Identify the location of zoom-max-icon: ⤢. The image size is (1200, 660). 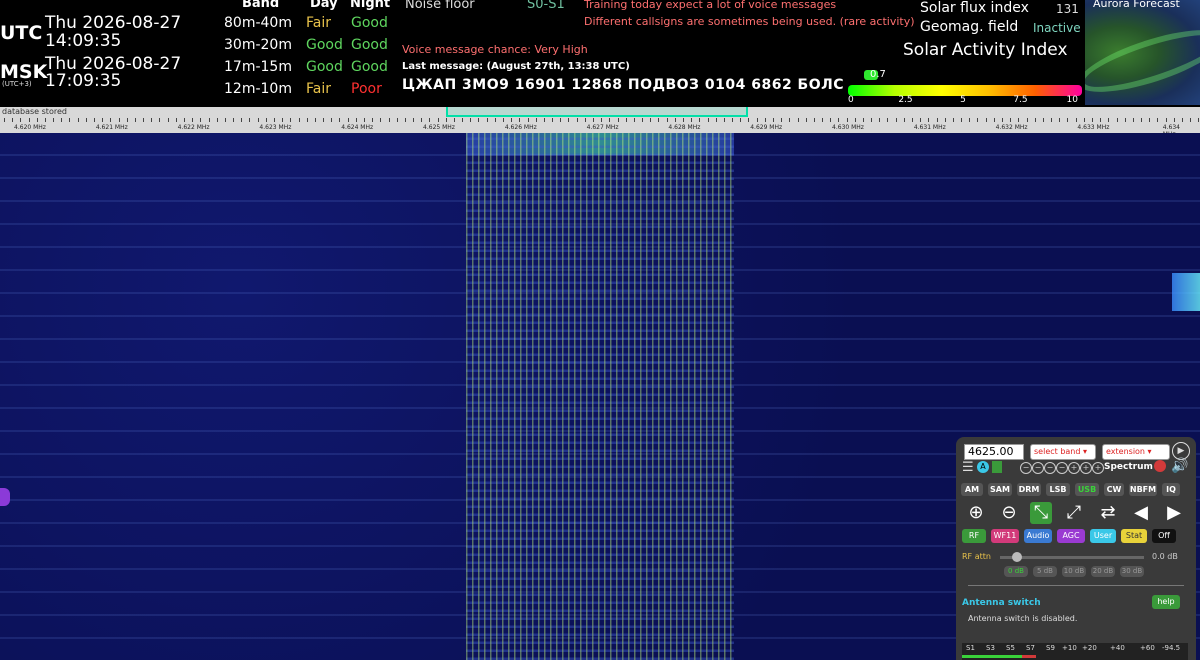
(1074, 513).